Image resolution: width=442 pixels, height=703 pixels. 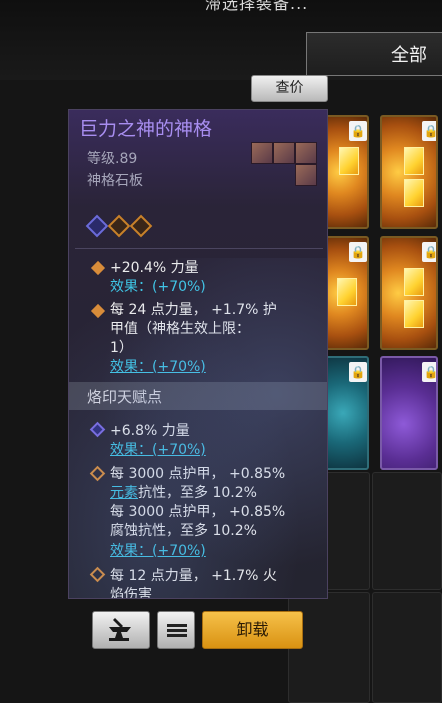 I want to click on stat-text-line: 甲值（神格生效上限：, so click(x=180, y=329).